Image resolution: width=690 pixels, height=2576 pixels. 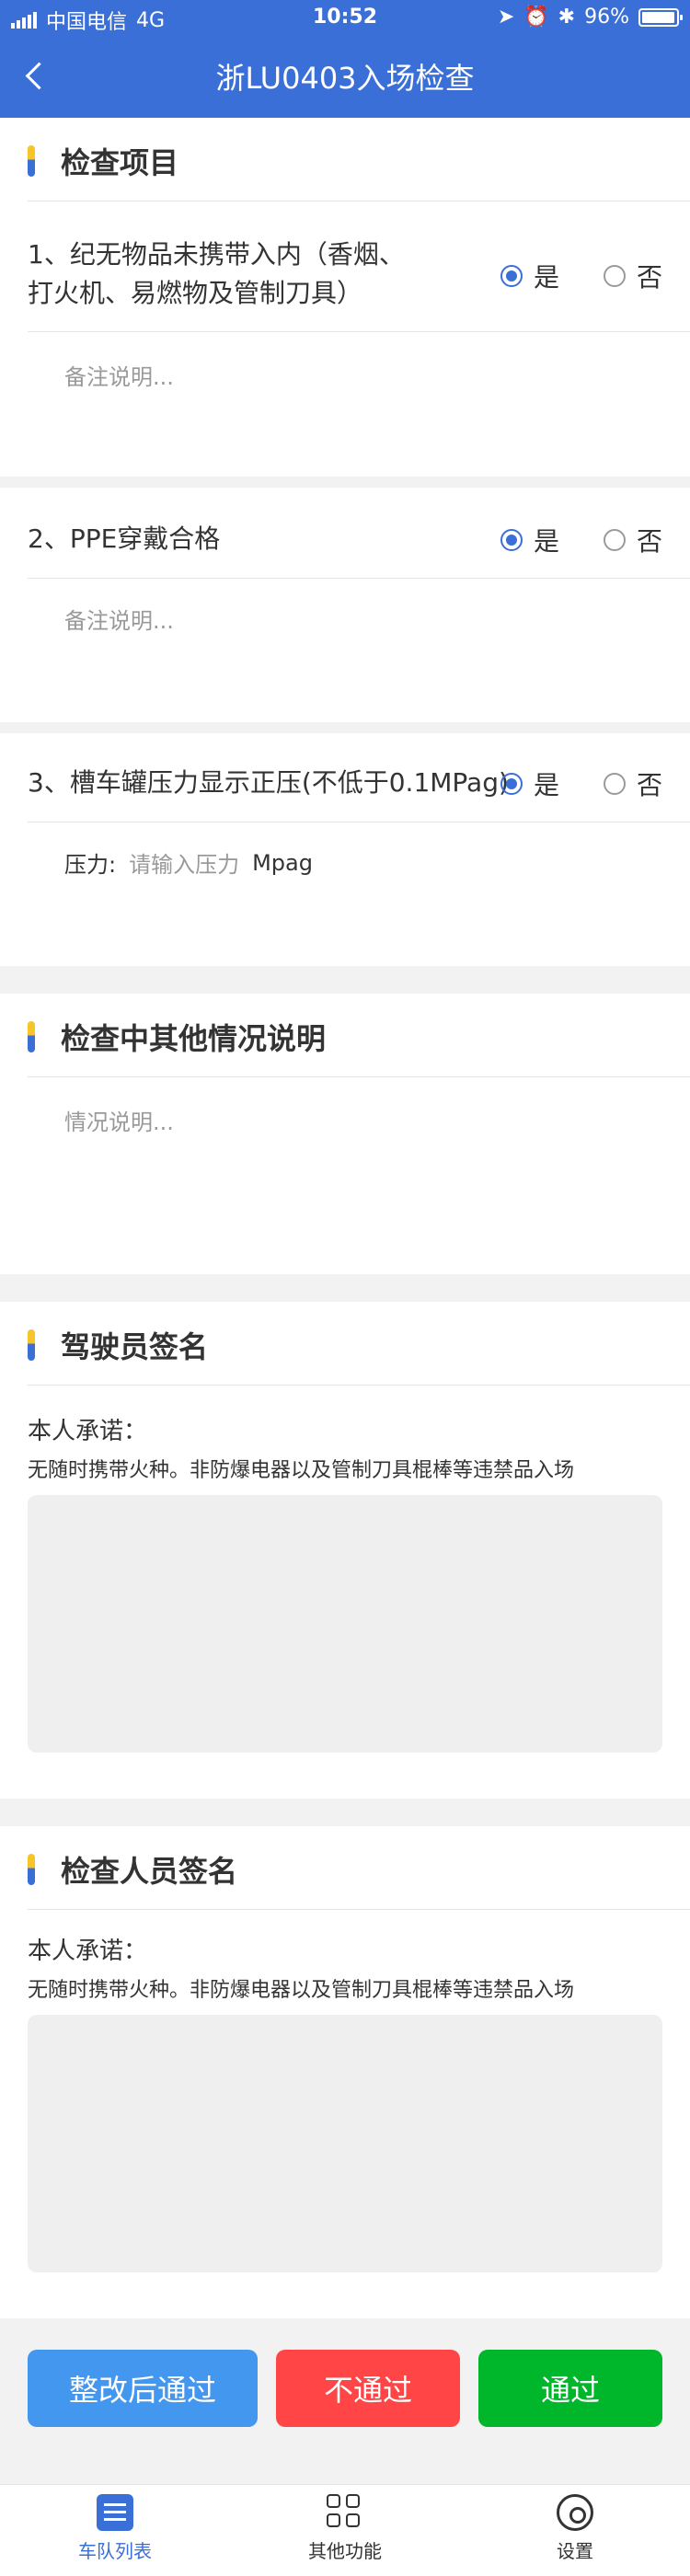 I want to click on item-1-line-2: 打火机、易燃物及管制刀具）, so click(x=195, y=293).